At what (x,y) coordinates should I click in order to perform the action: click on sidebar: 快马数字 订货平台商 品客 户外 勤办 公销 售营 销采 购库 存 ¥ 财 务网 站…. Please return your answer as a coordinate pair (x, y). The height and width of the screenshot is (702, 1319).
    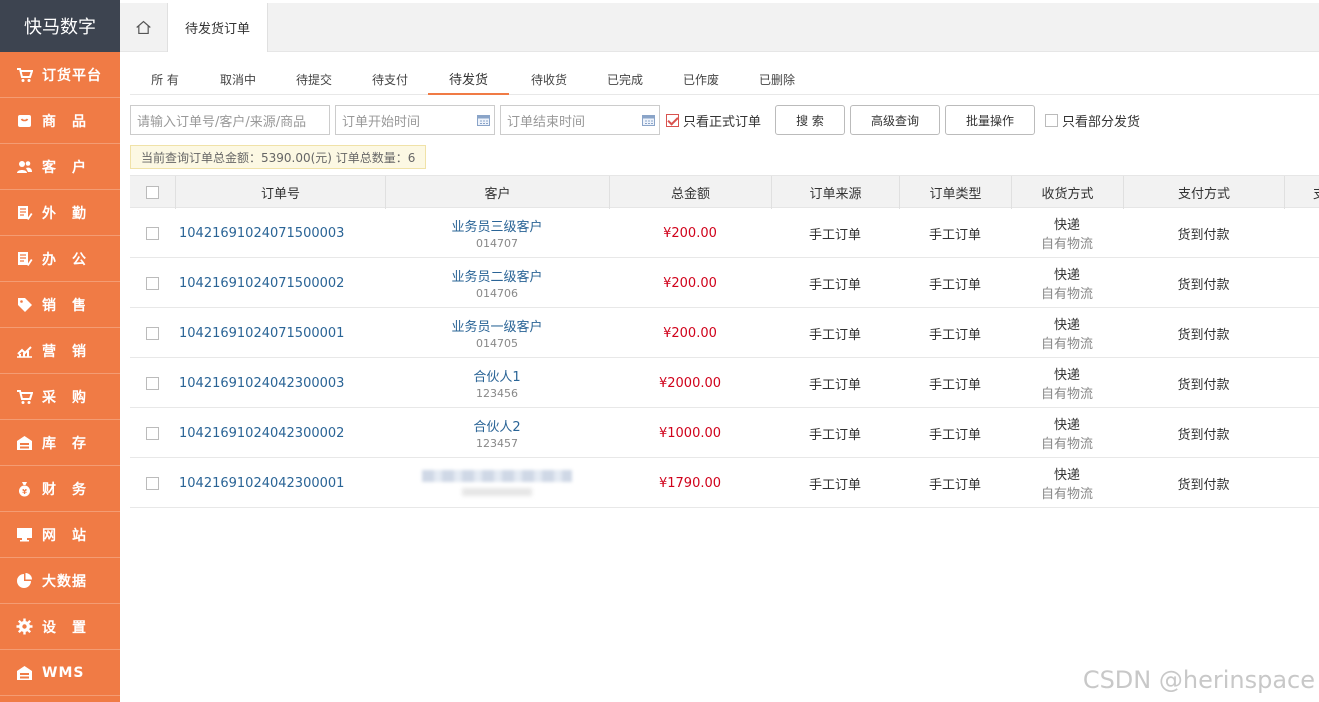
    Looking at the image, I should click on (60, 351).